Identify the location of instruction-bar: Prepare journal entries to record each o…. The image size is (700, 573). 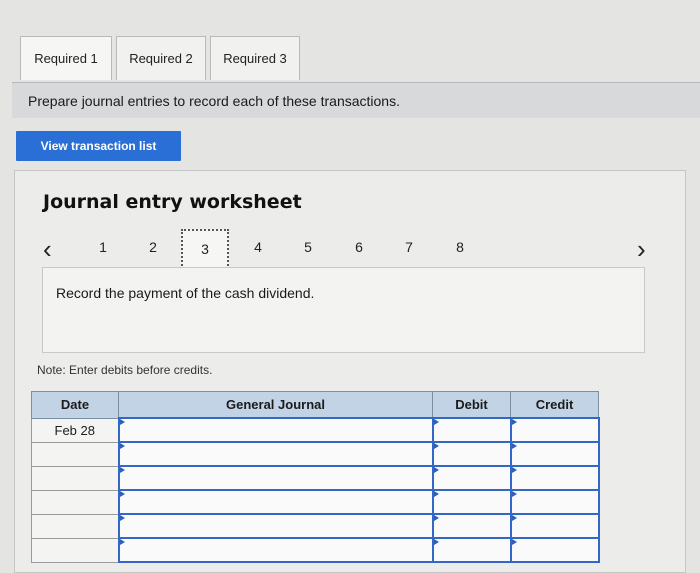
(356, 100).